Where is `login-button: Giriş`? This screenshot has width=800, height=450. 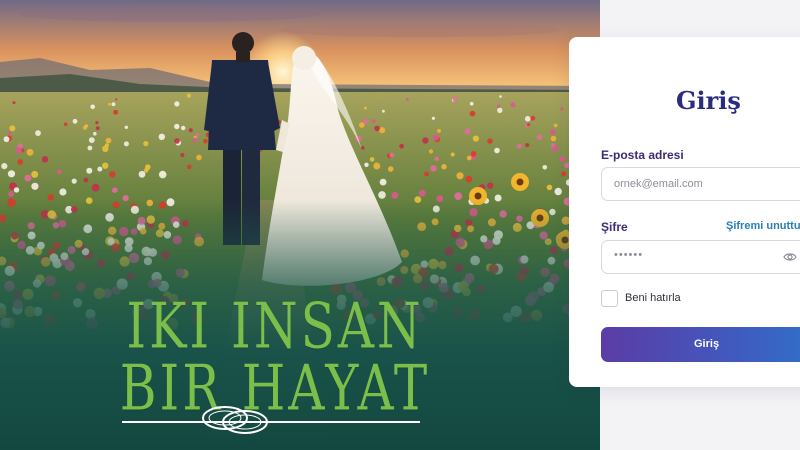
login-button: Giriş is located at coordinates (700, 344).